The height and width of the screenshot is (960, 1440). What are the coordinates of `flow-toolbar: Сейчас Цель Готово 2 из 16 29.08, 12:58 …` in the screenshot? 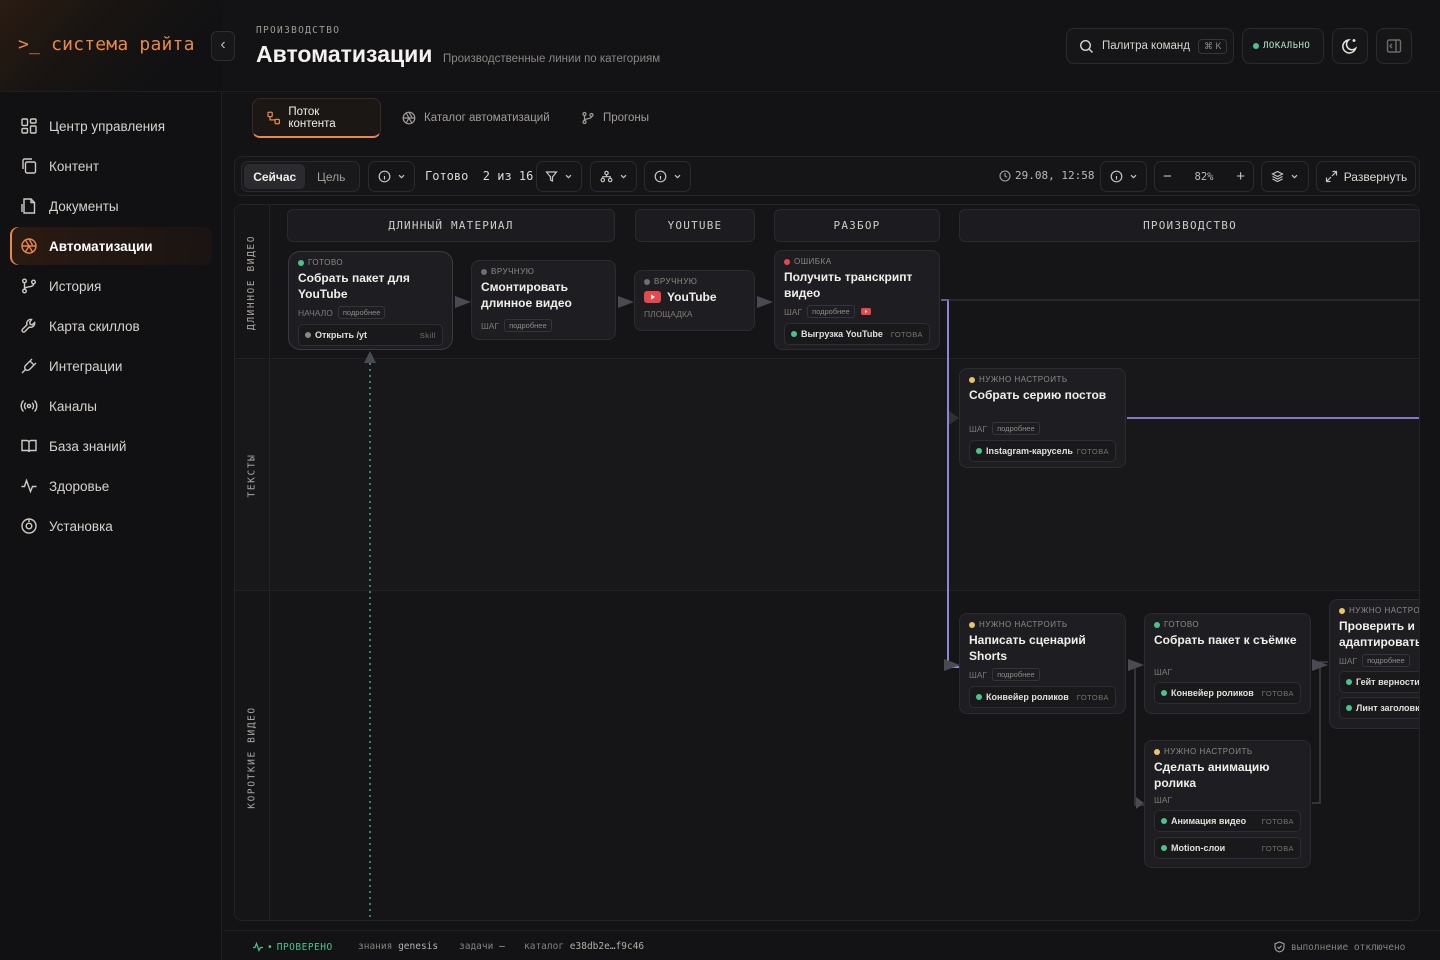 It's located at (827, 176).